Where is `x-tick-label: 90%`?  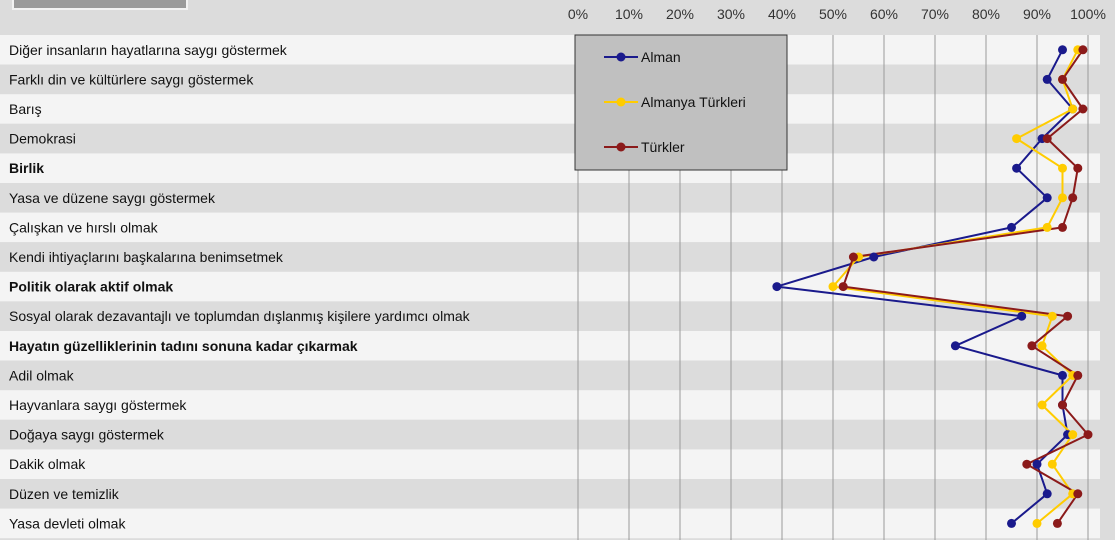 x-tick-label: 90% is located at coordinates (1037, 14).